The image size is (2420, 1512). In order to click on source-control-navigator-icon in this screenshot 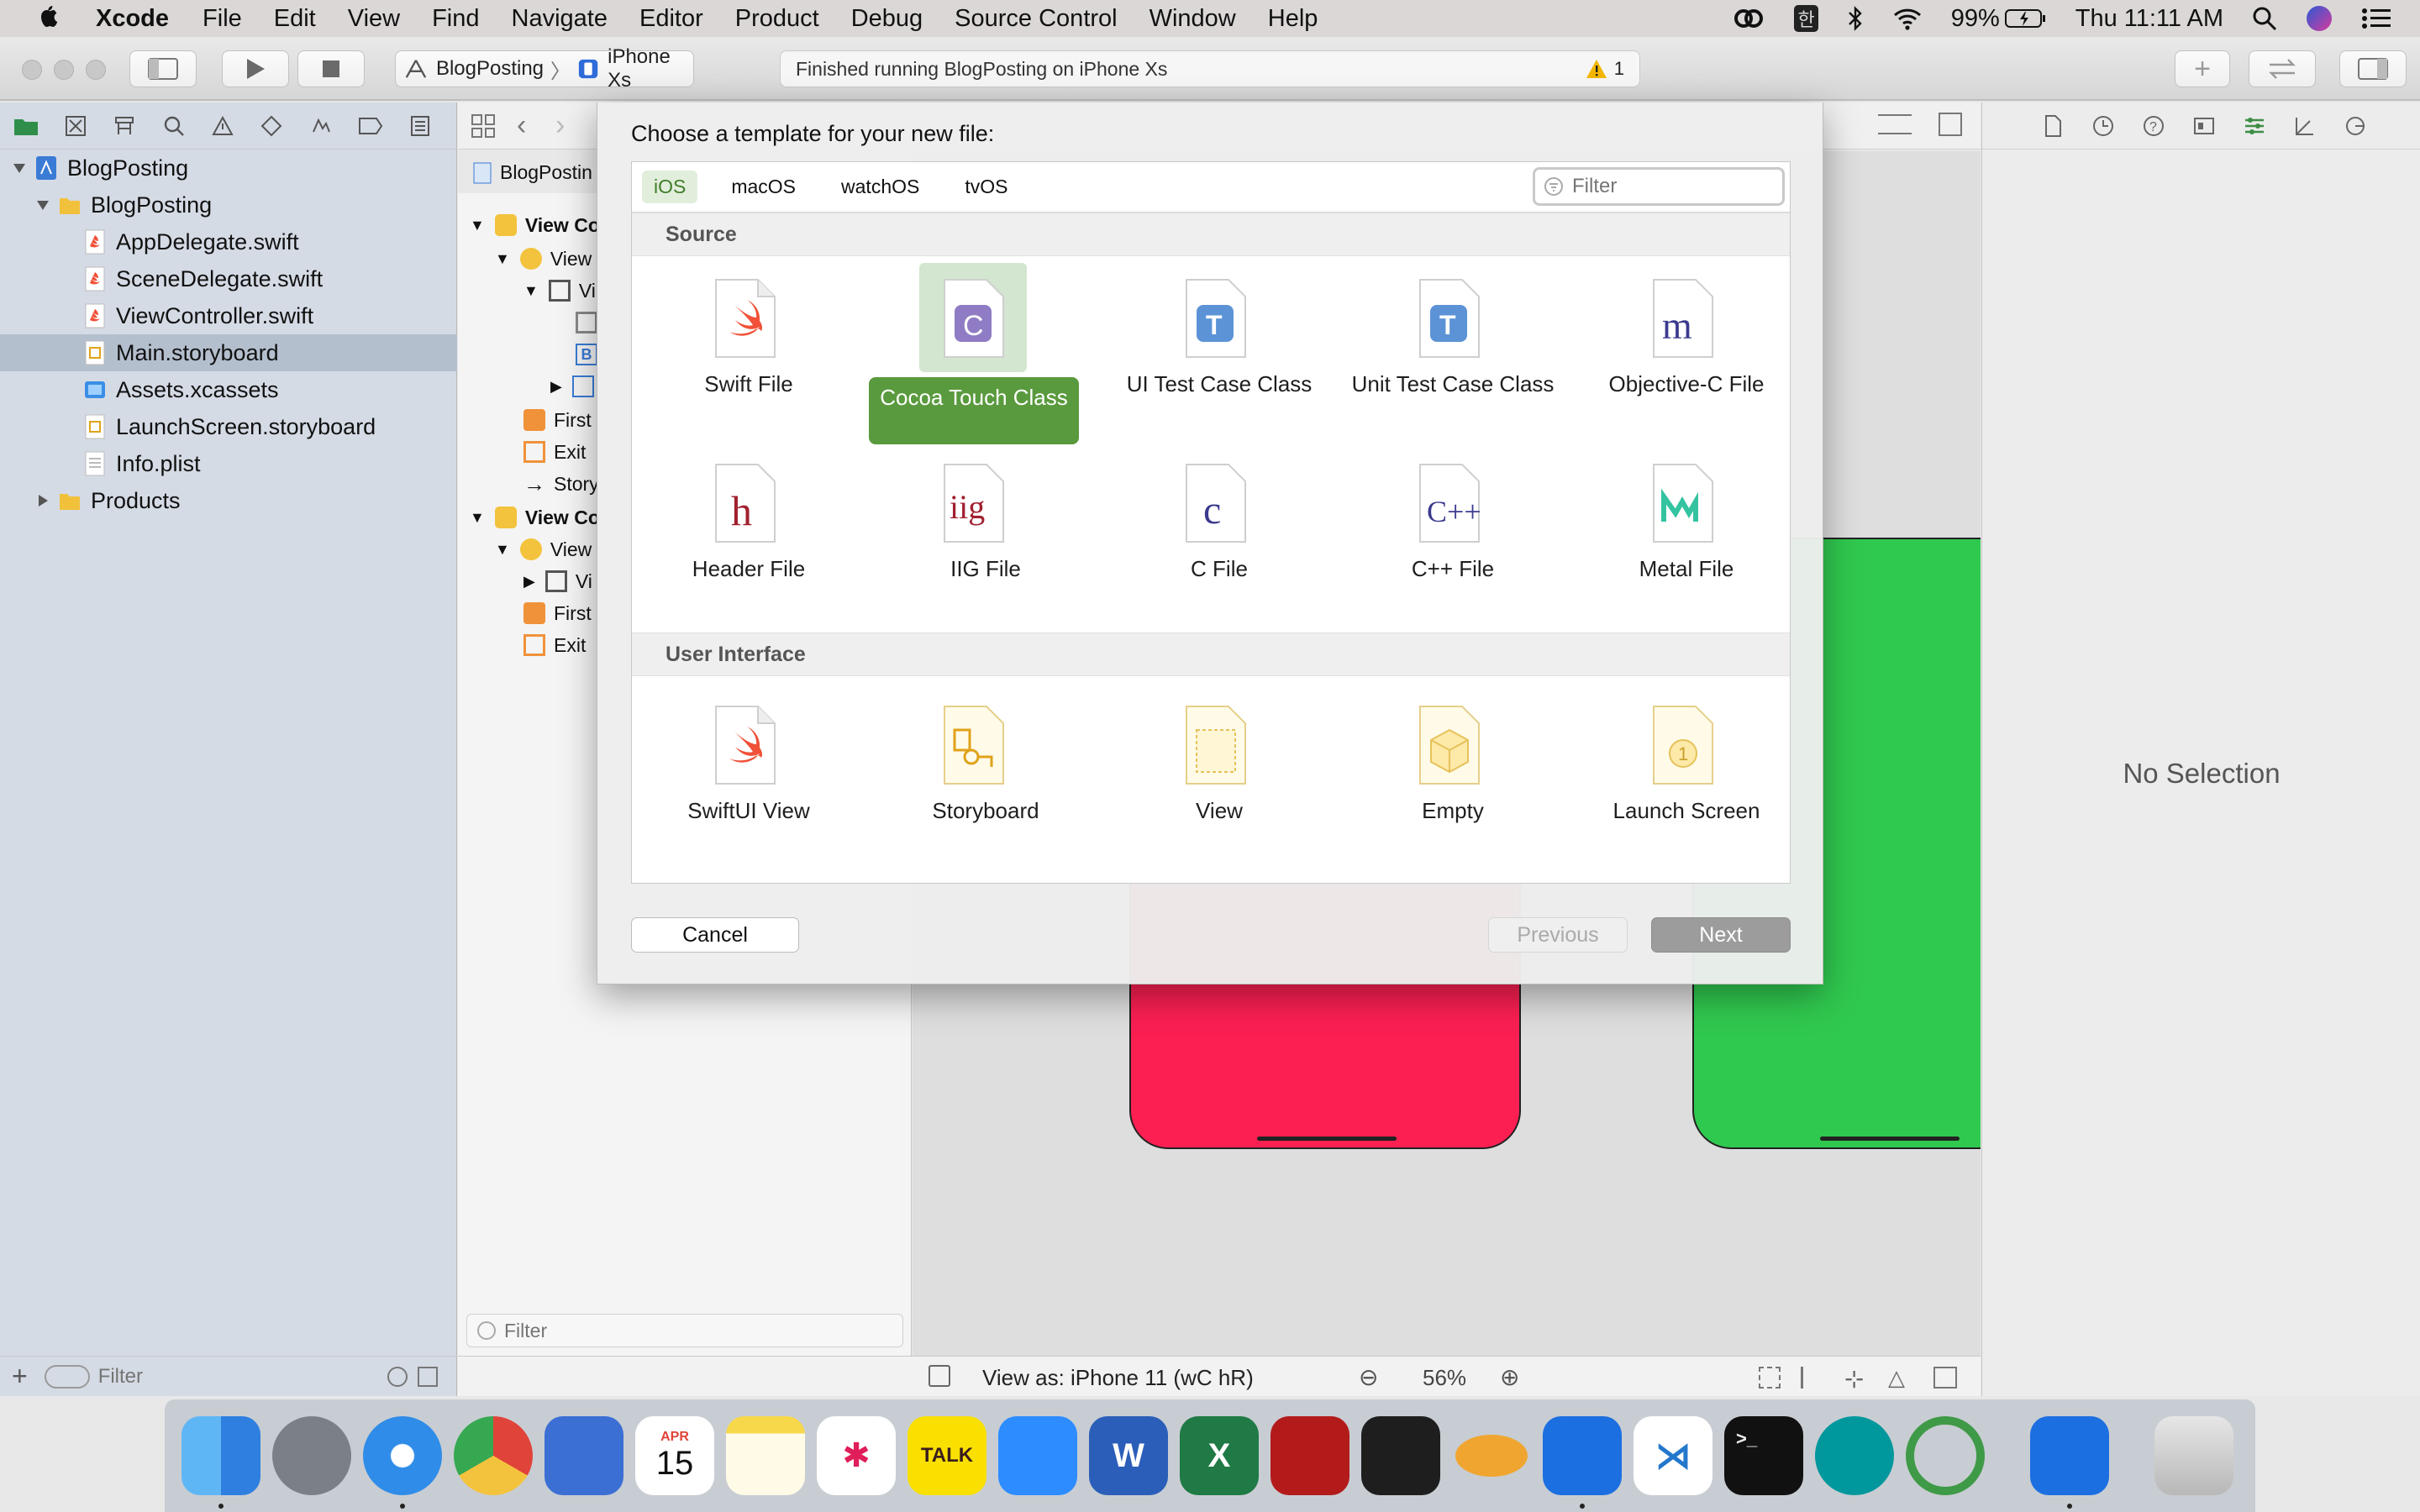, I will do `click(75, 126)`.